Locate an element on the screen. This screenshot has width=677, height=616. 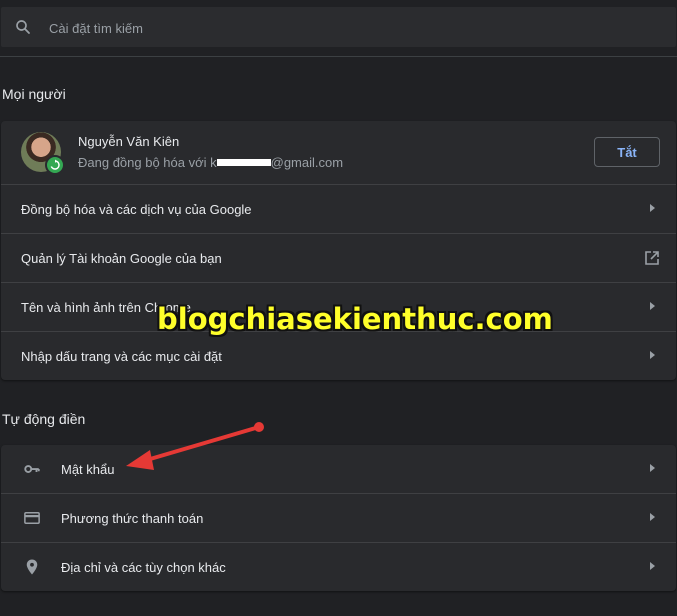
profile-name: Nguyễn Văn Kiên is located at coordinates (129, 141).